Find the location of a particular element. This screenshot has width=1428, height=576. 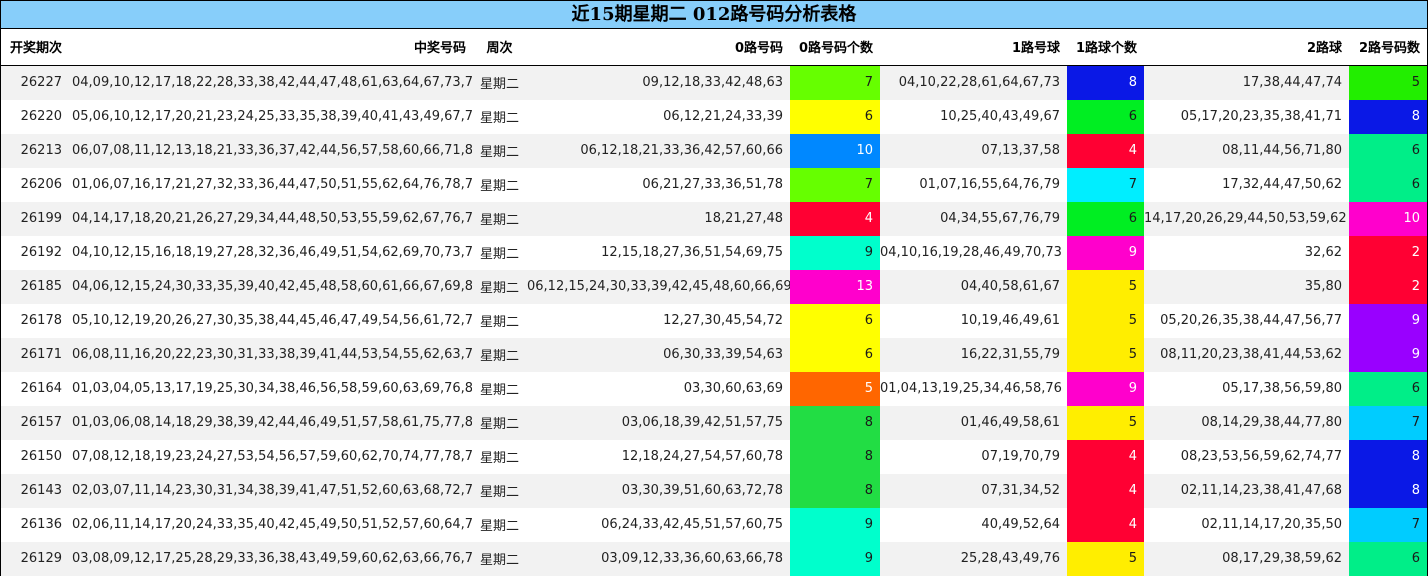

cell-route0-numbers: 06,24,33,42,45,51,57,60,75 is located at coordinates (658, 524).